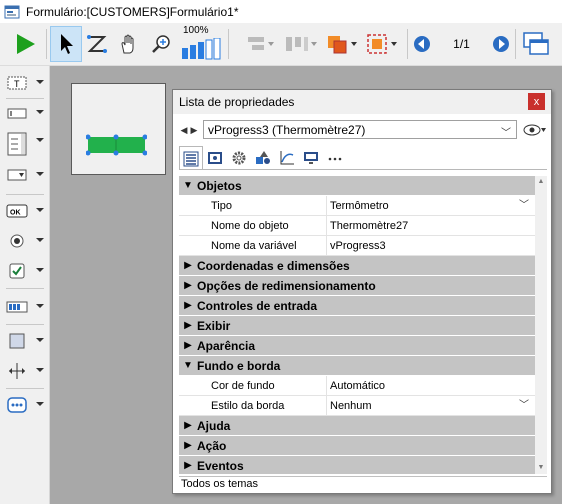  Describe the element at coordinates (357, 366) in the screenshot. I see `property-category: ▼ Fundo e borda` at that location.